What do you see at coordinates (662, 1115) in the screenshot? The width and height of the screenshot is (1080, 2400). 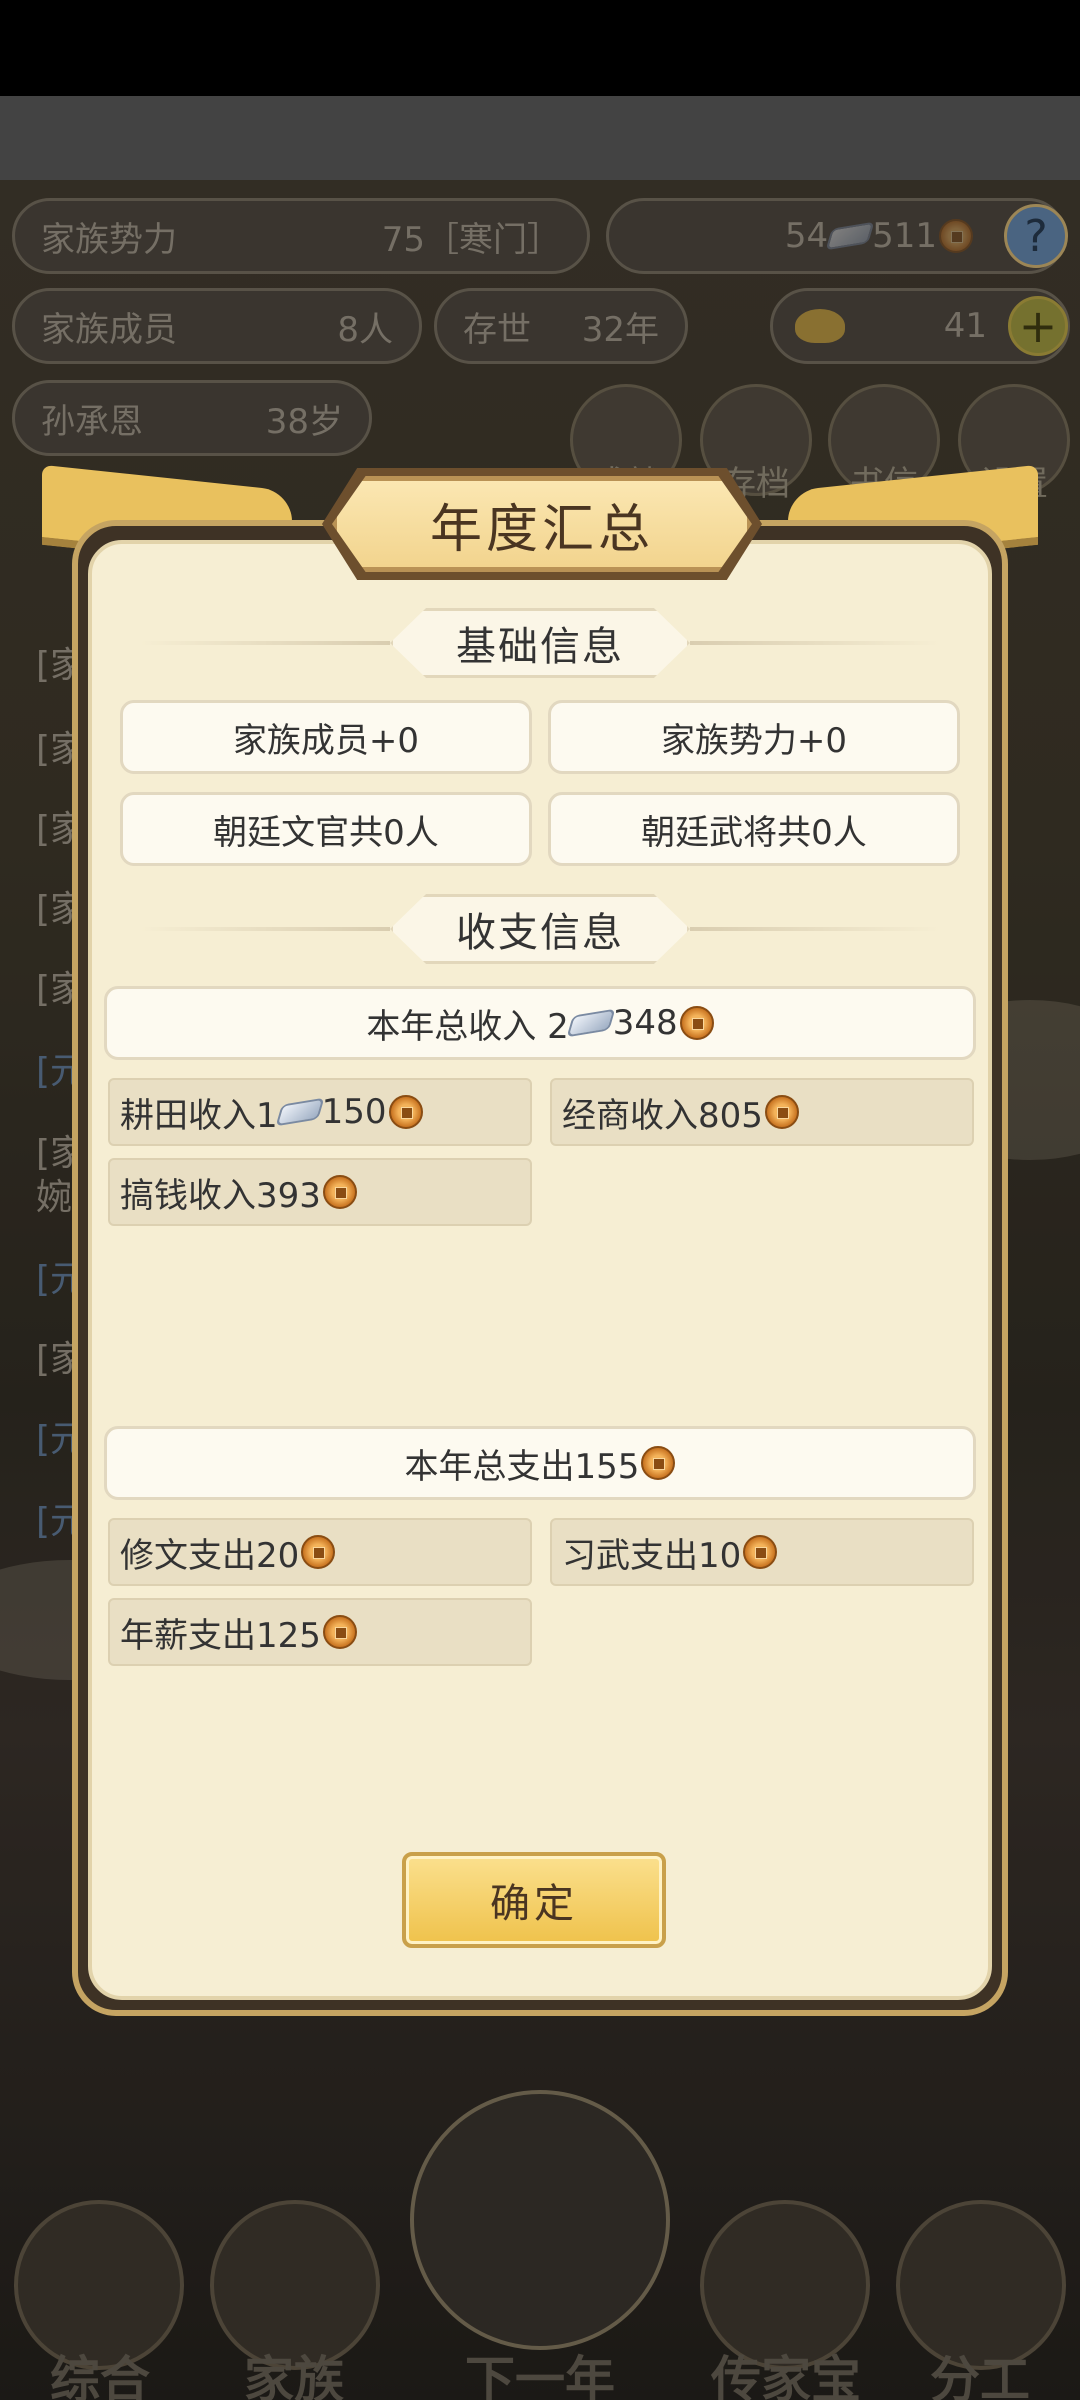 I see `trade-income-text: 经商收入805` at bounding box center [662, 1115].